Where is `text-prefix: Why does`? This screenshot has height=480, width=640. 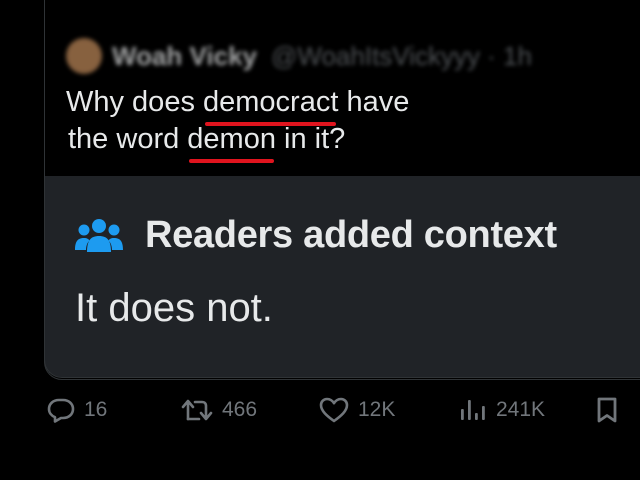 text-prefix: Why does is located at coordinates (134, 102).